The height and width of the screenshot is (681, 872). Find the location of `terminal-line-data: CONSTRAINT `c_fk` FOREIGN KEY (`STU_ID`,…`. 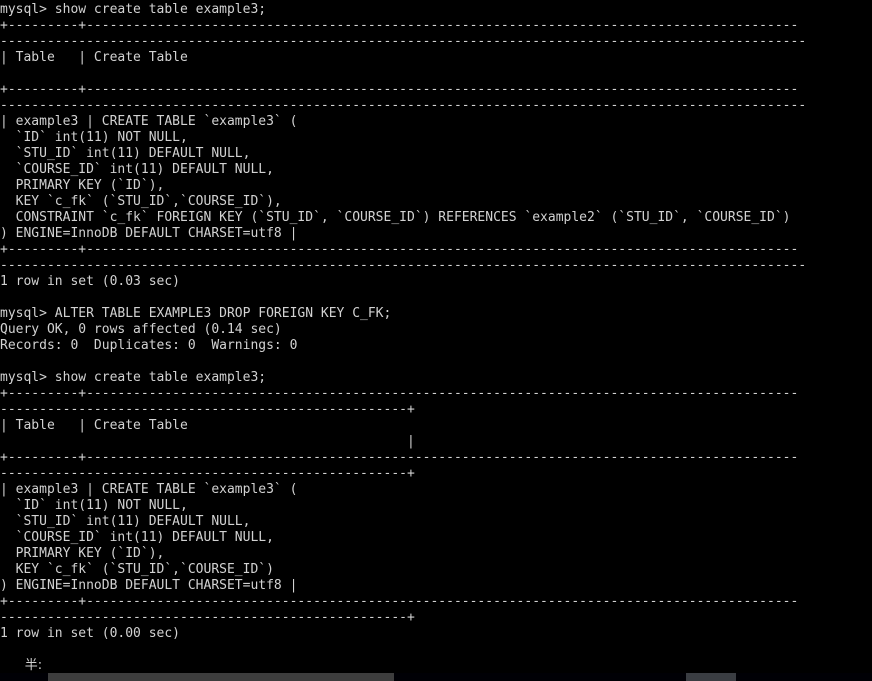

terminal-line-data: CONSTRAINT `c_fk` FOREIGN KEY (`STU_ID`,… is located at coordinates (395, 217).